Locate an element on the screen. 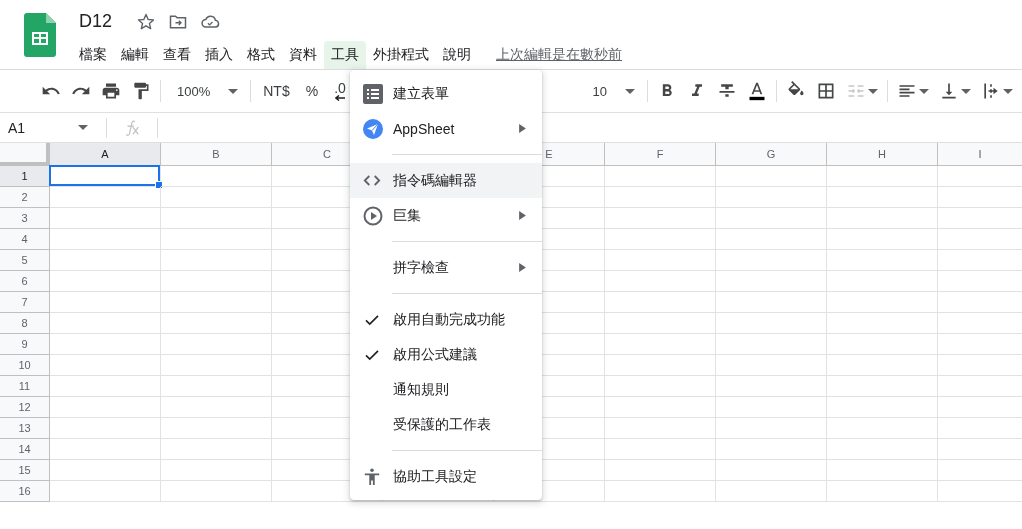  menu-option: 指令碼編輯器 is located at coordinates (446, 180).